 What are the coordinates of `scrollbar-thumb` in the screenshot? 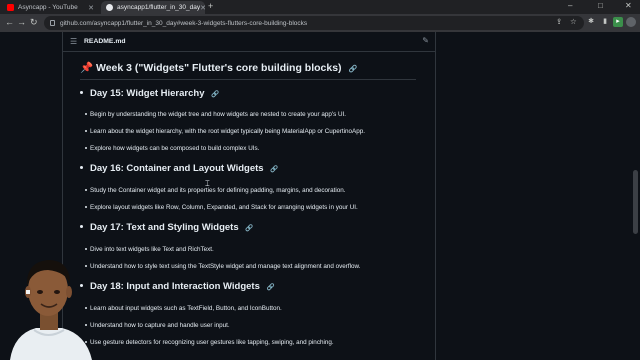 It's located at (635, 202).